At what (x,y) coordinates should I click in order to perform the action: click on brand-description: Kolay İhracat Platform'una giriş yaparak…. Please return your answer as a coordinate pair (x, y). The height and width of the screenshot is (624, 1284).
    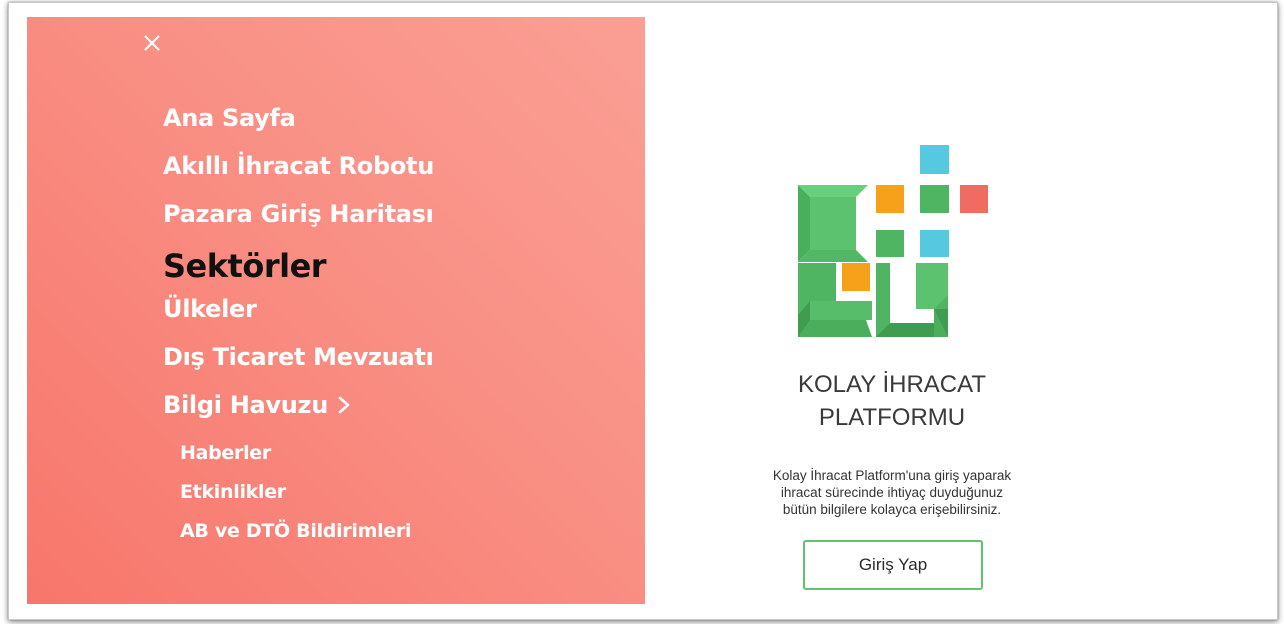
    Looking at the image, I should click on (892, 492).